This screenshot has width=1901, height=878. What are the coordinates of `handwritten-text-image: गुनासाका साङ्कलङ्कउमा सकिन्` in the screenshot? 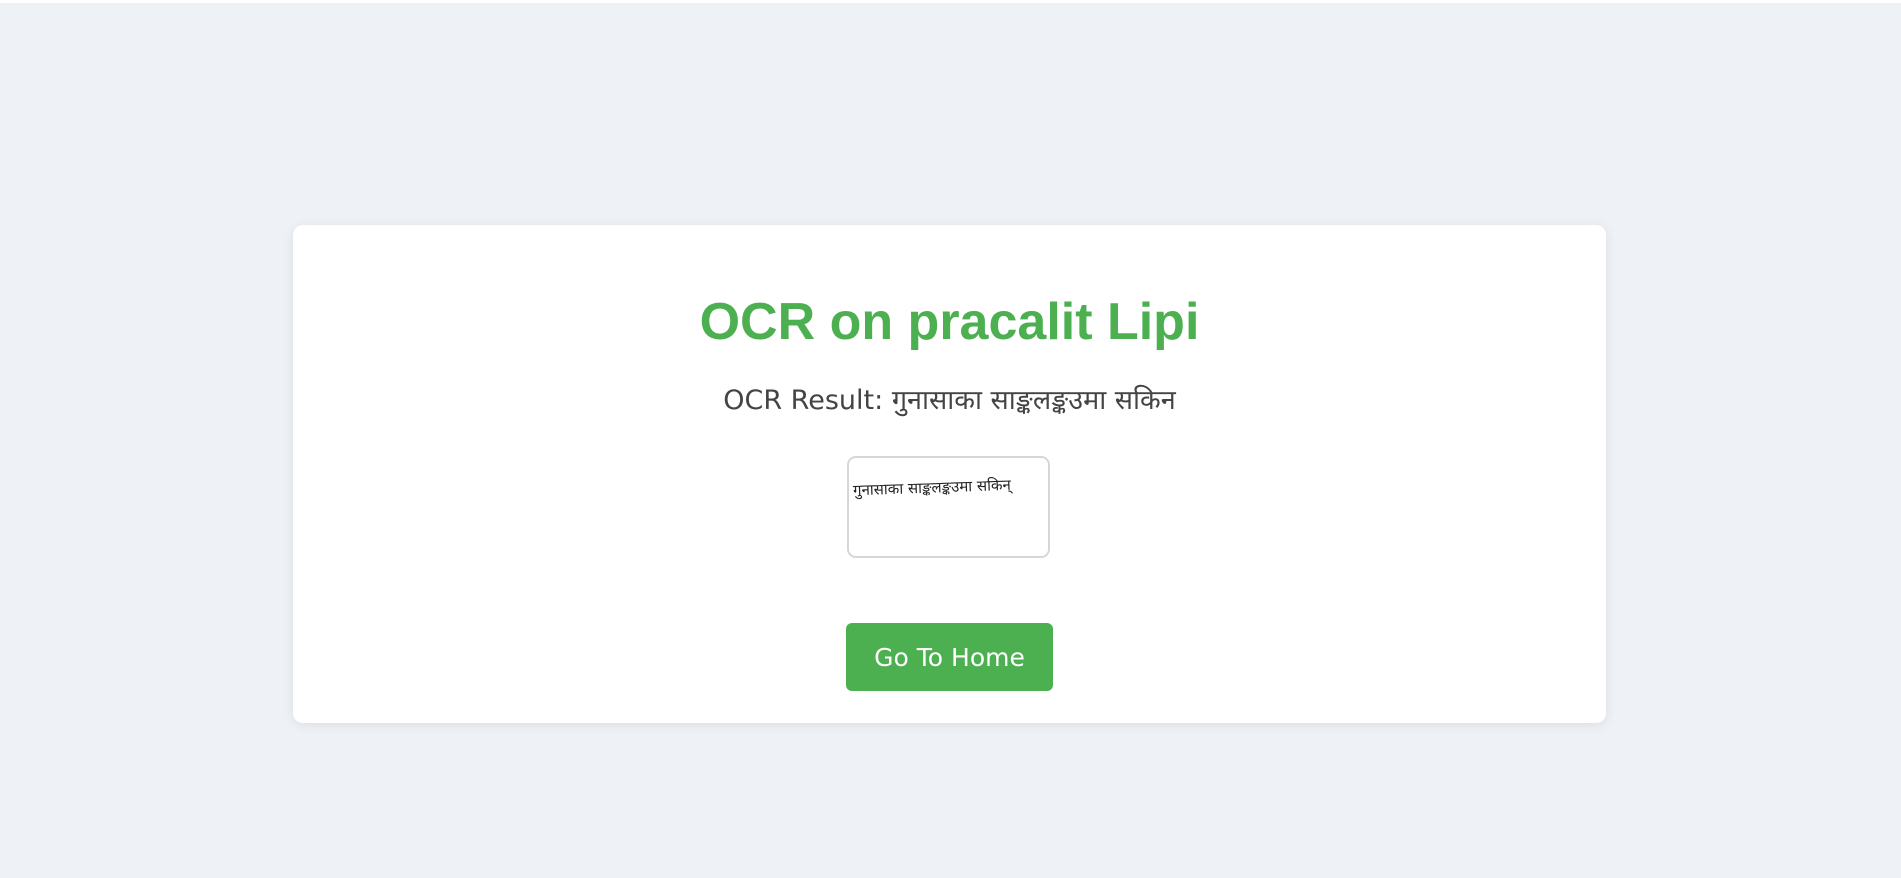 It's located at (948, 507).